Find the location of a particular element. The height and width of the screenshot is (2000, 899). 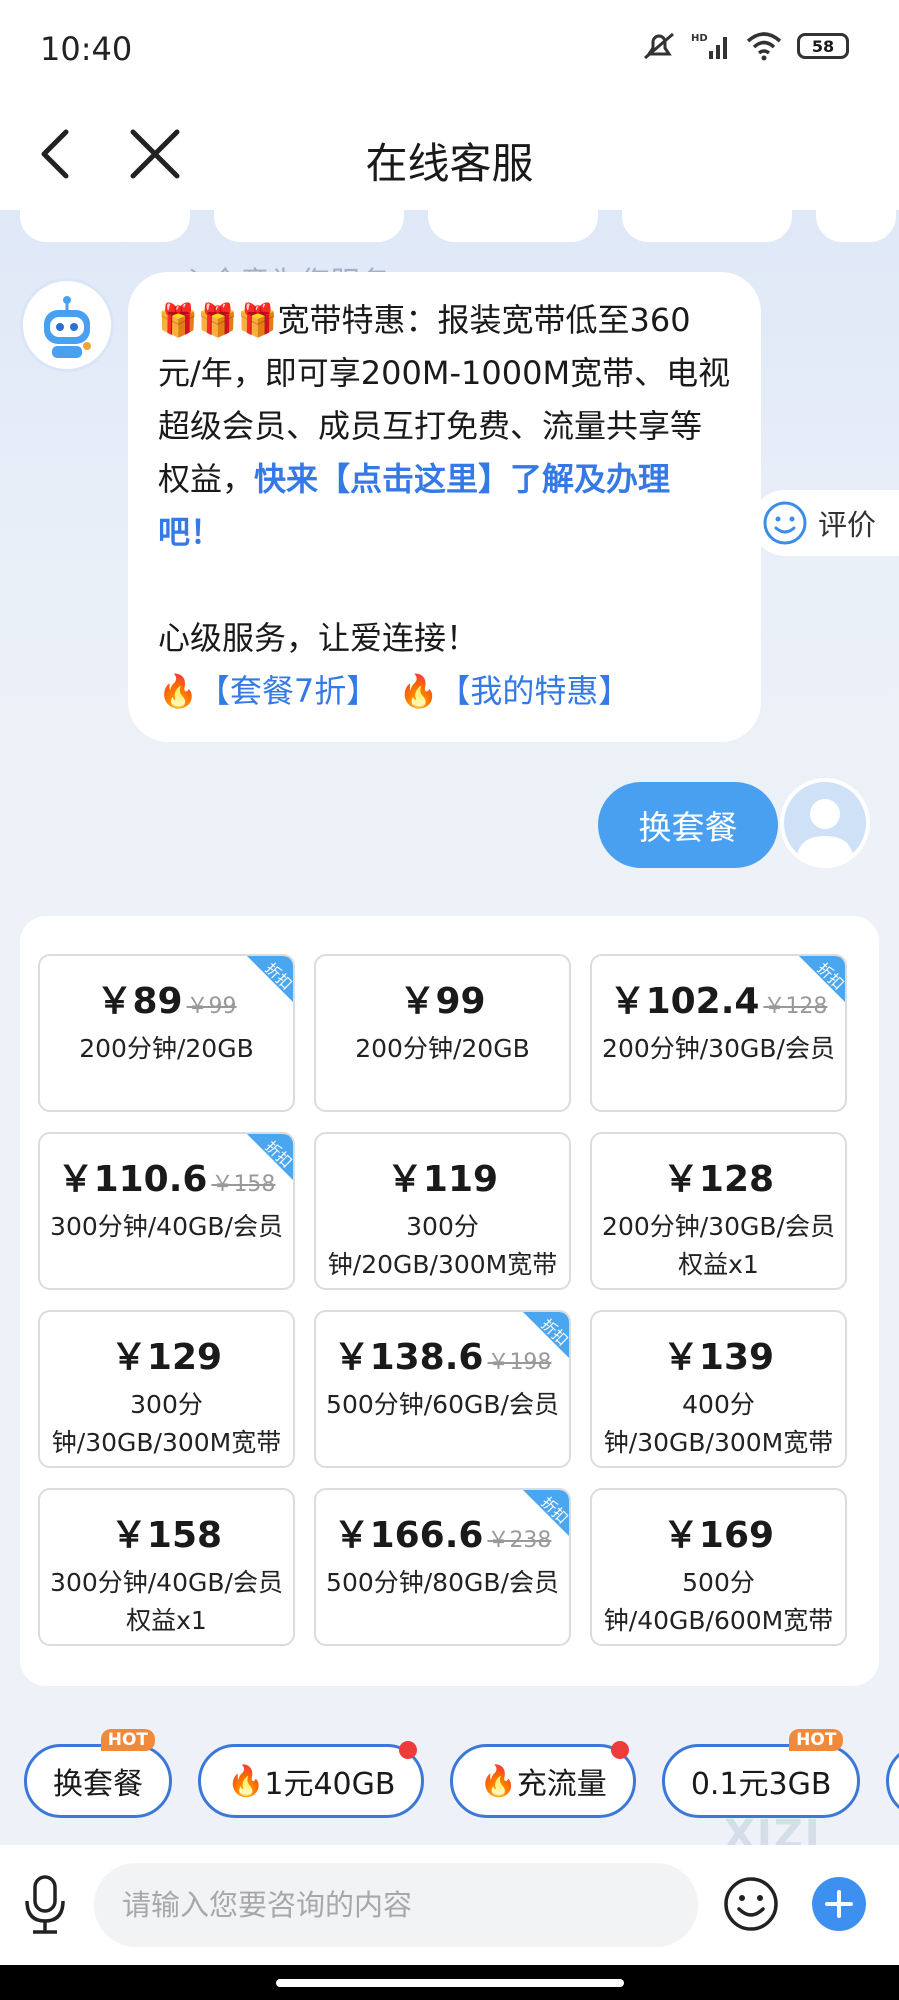

quick-reply-chip: 🔥 充流量 is located at coordinates (543, 1779).